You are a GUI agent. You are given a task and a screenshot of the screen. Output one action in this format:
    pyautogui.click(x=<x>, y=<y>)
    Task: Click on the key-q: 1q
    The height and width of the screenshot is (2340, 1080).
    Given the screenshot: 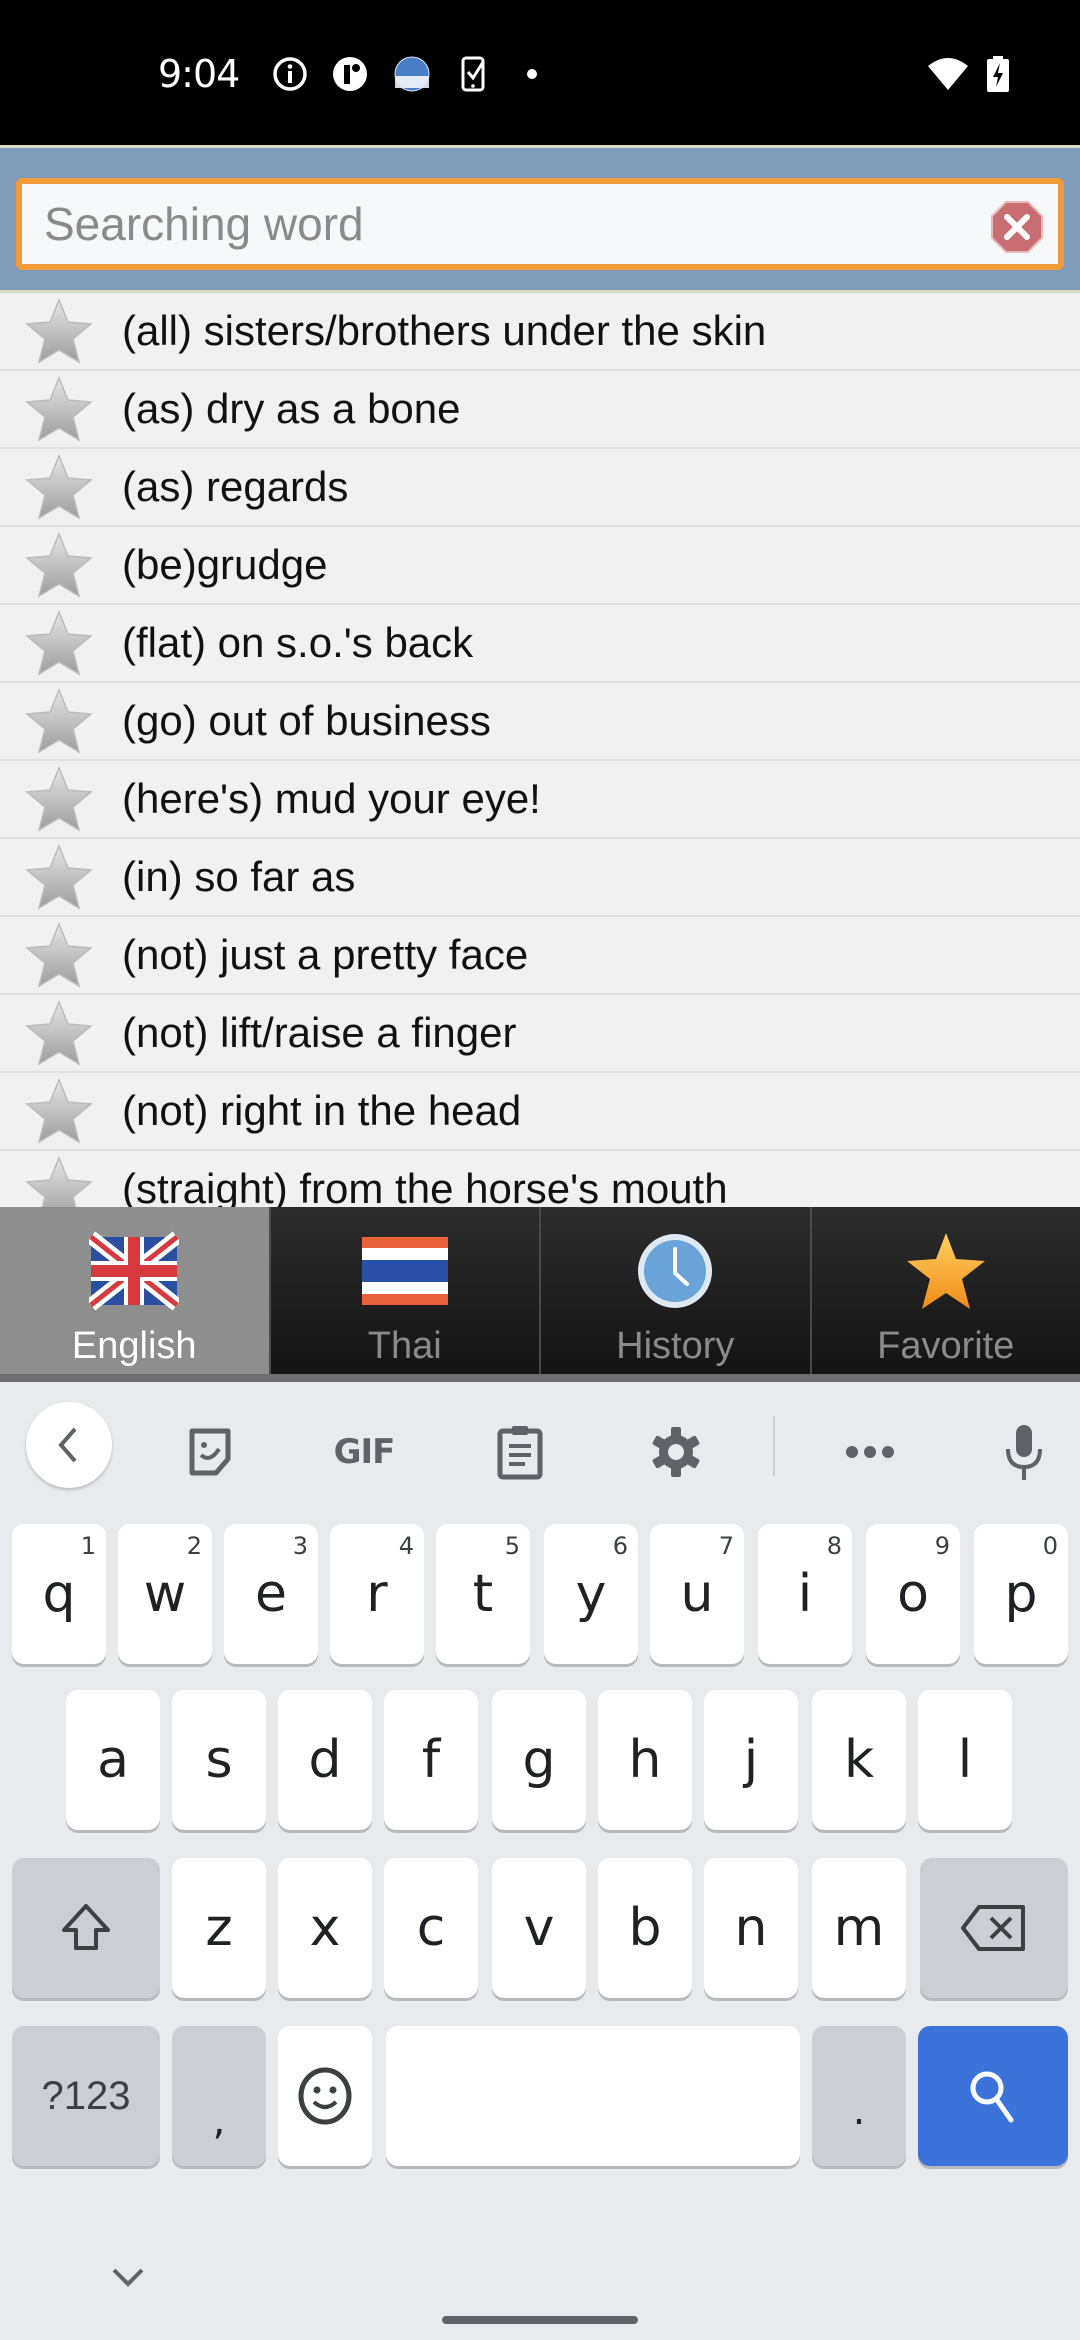 What is the action you would take?
    pyautogui.click(x=59, y=1594)
    